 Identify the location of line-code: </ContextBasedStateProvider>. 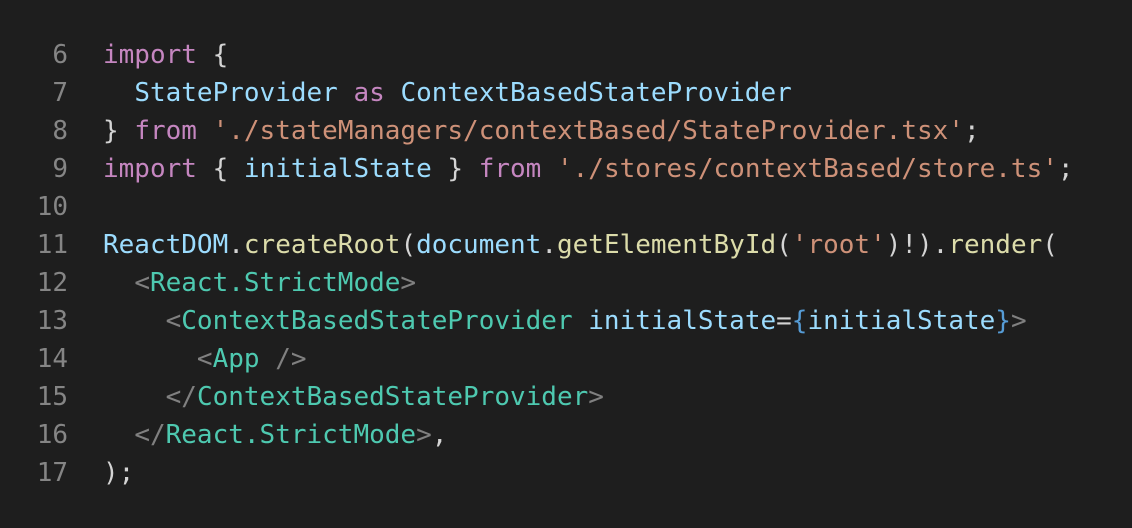
(353, 397).